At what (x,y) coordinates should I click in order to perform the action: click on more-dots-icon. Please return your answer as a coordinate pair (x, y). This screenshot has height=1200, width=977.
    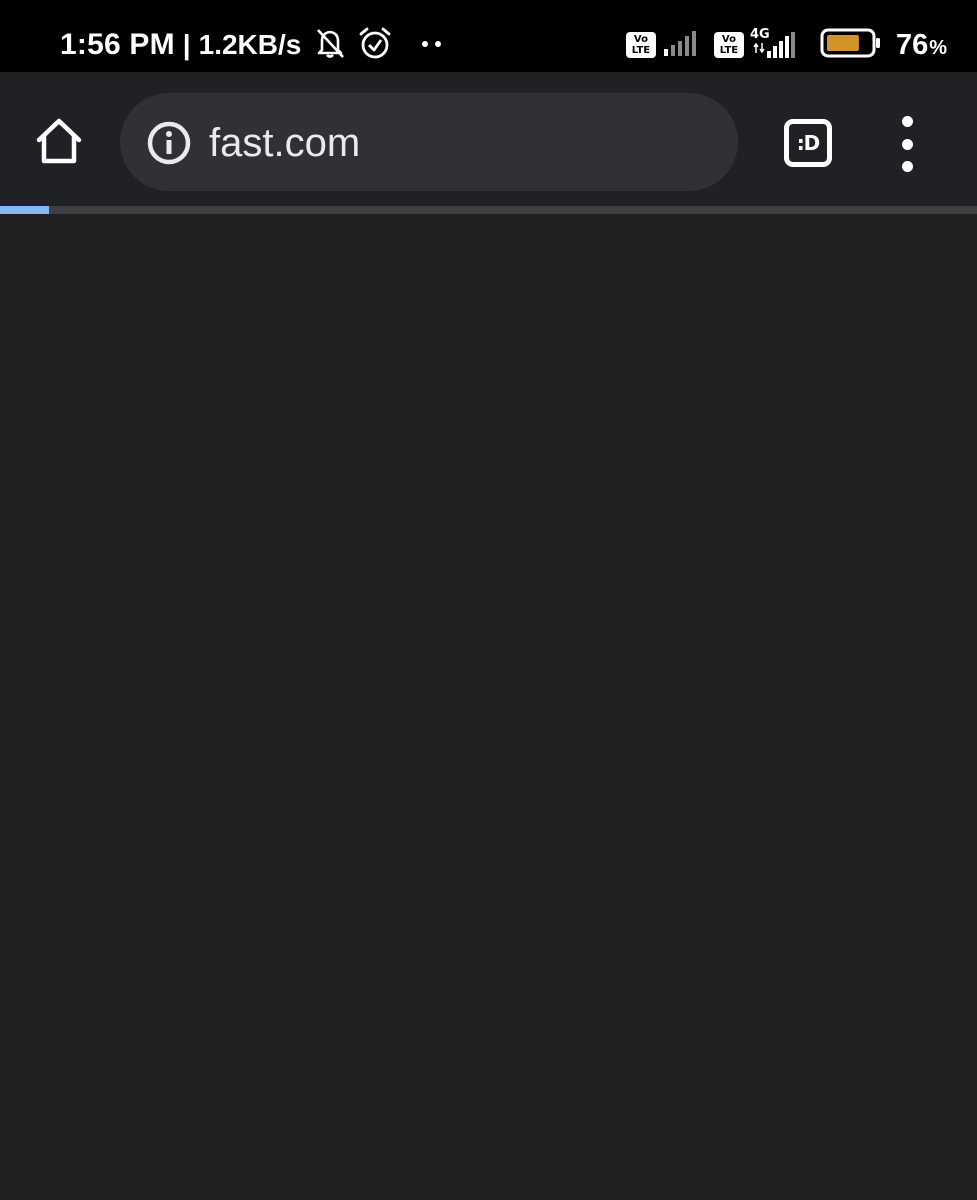
    Looking at the image, I should click on (432, 45).